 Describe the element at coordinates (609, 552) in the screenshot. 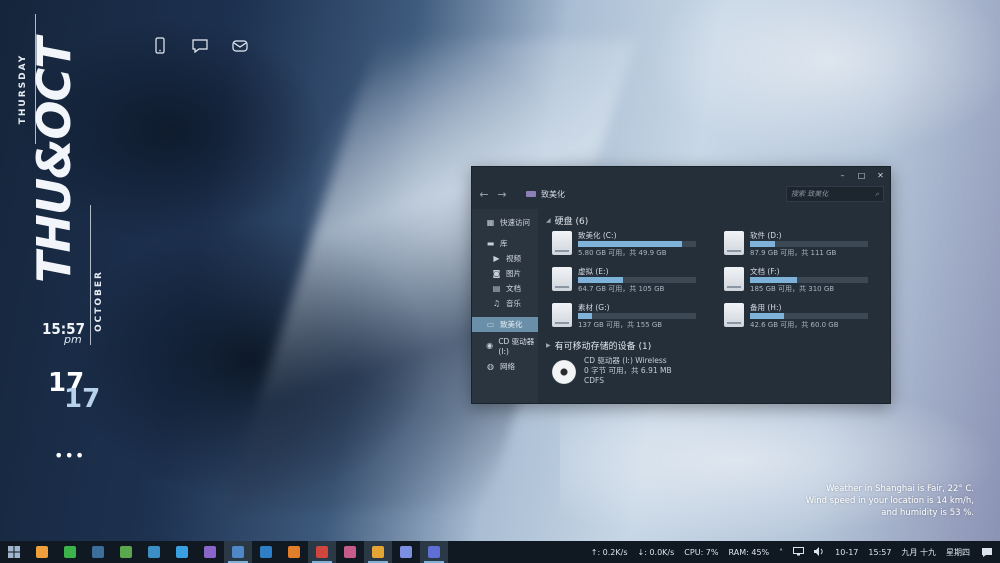

I see `net-upload: ↑: 0.2K/s` at that location.